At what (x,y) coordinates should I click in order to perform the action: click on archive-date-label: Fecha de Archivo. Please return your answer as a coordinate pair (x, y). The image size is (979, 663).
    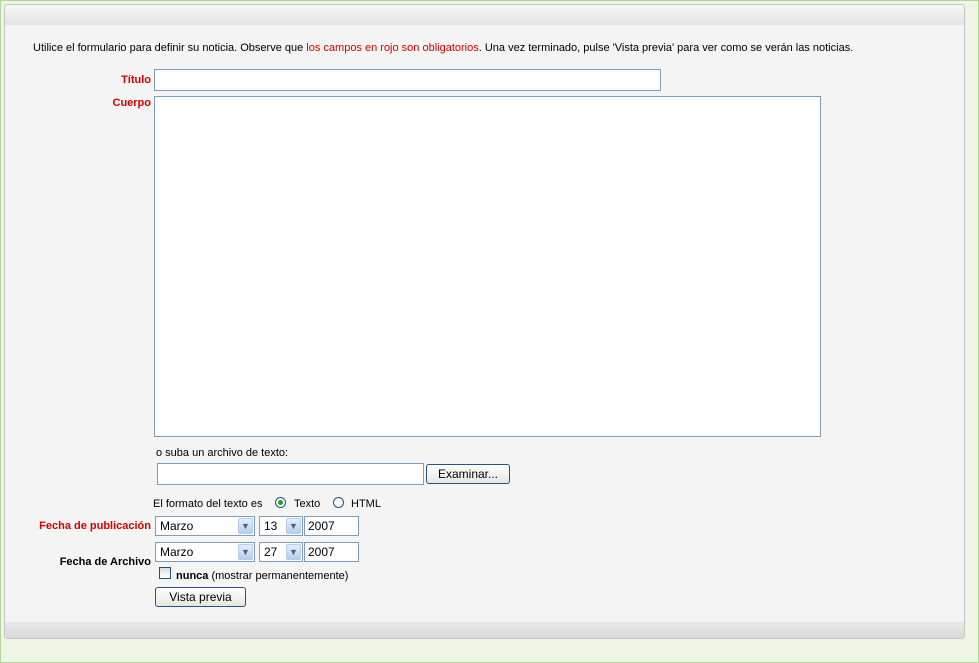
    Looking at the image, I should click on (105, 562).